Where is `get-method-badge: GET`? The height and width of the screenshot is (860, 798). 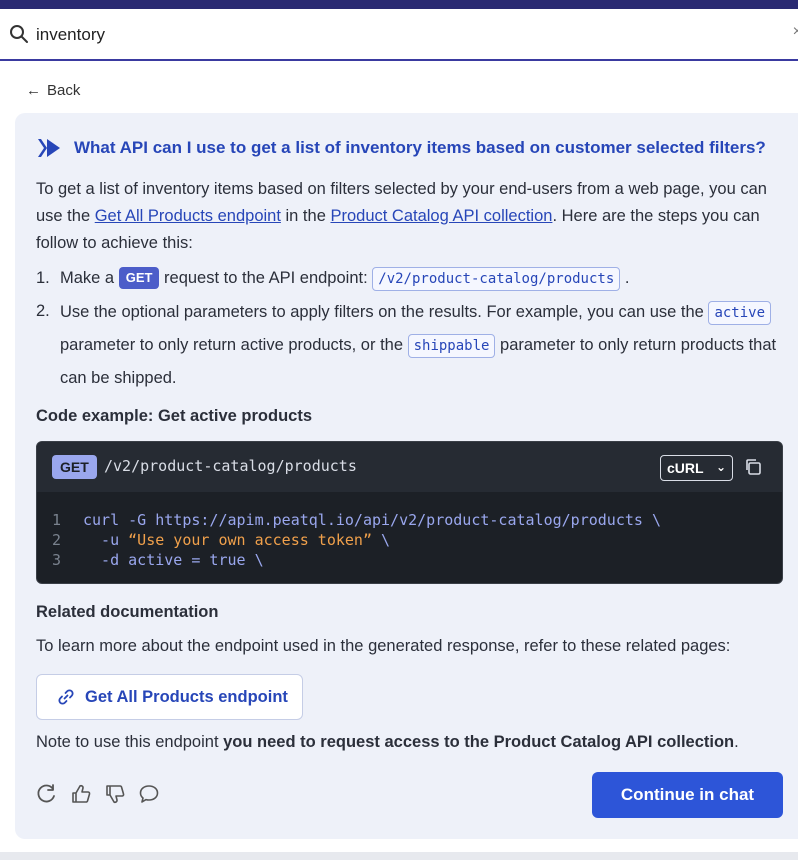 get-method-badge: GET is located at coordinates (139, 278).